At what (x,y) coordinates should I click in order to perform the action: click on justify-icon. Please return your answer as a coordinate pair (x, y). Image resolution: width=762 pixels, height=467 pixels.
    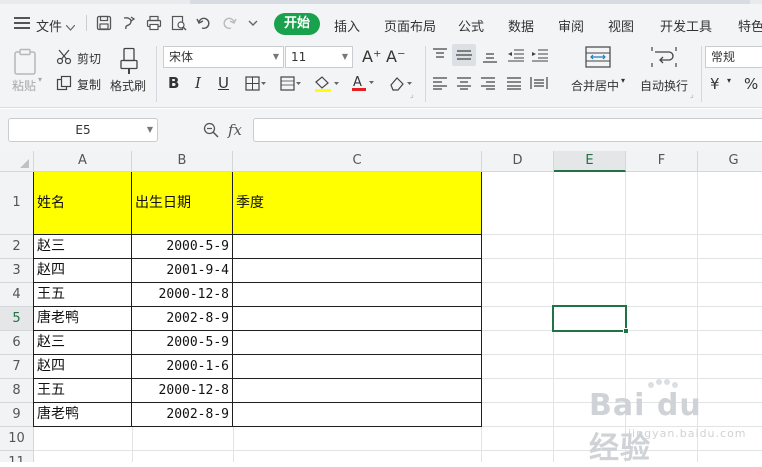
    Looking at the image, I should click on (514, 84).